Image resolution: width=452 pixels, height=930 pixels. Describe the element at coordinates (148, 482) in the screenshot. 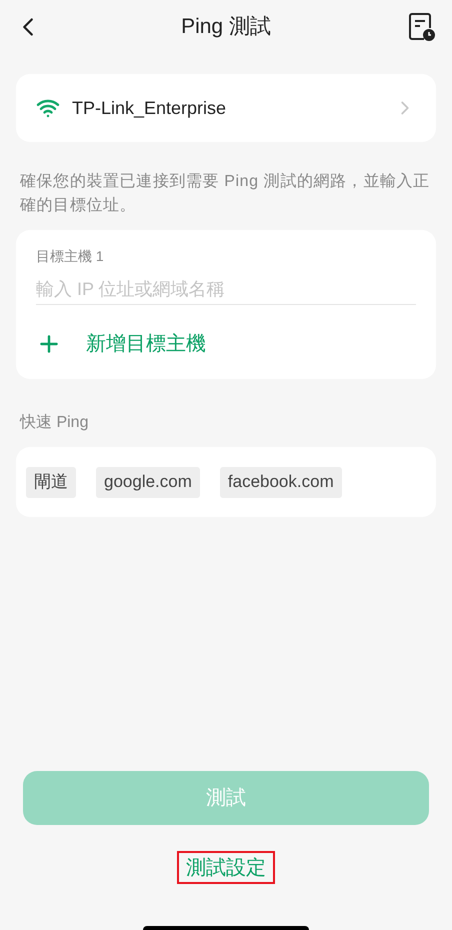

I see `quick-ping-chip: google.com` at that location.